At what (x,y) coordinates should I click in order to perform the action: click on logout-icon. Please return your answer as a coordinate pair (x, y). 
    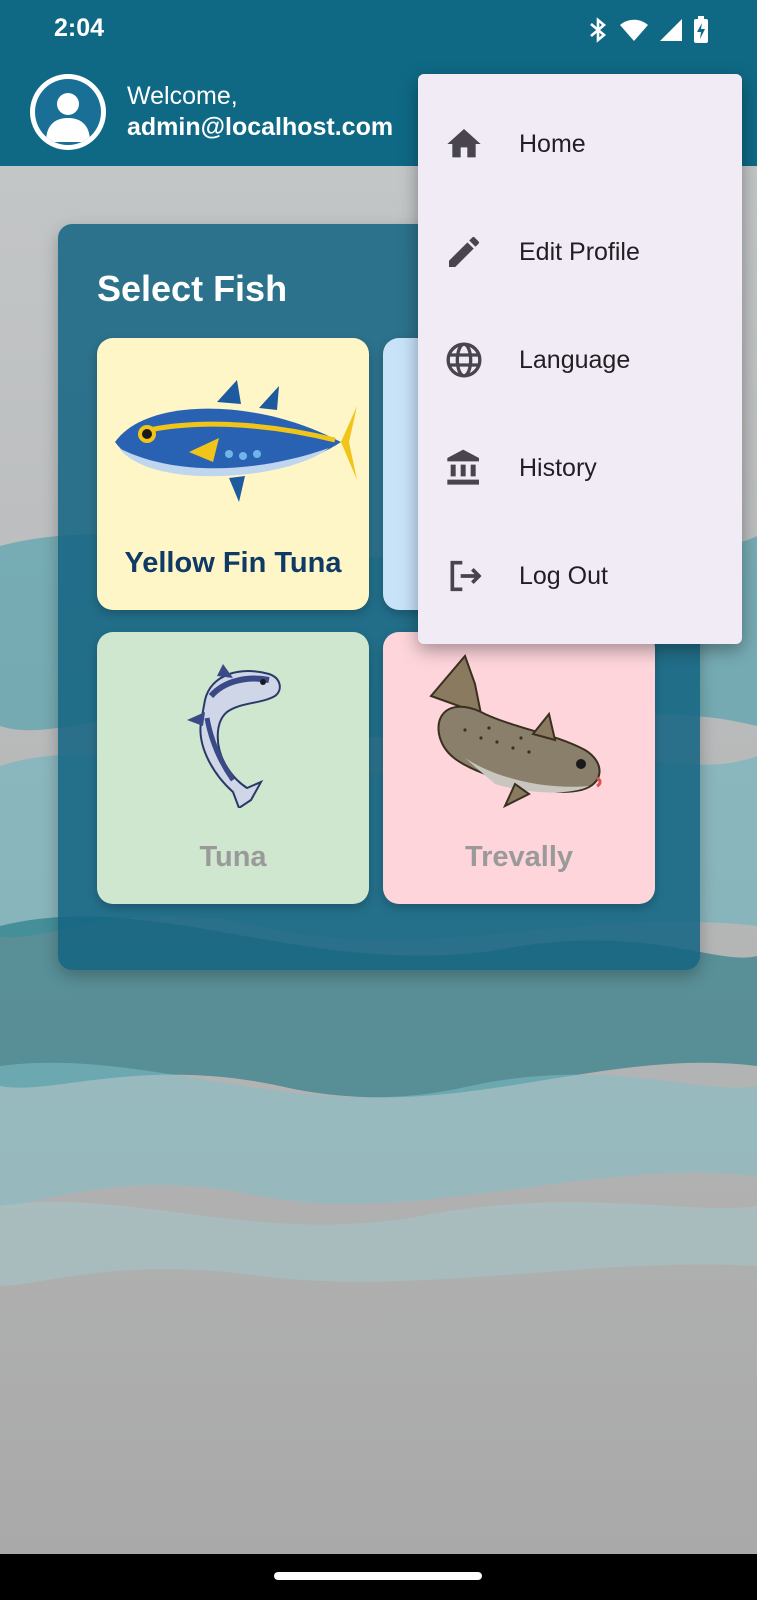
    Looking at the image, I should click on (464, 576).